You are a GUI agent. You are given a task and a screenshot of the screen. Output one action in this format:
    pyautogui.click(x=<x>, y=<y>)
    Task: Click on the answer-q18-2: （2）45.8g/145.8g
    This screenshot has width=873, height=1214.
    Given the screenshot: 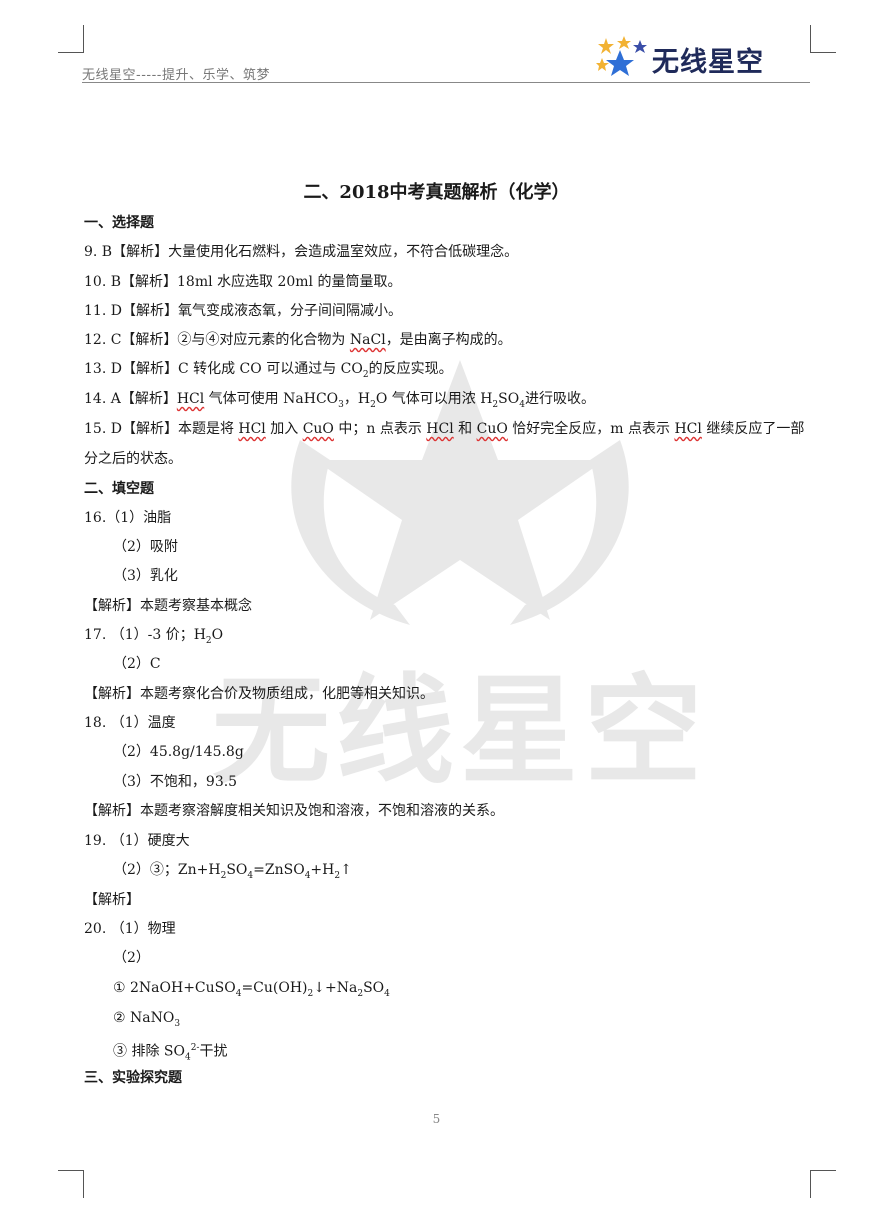 What is the action you would take?
    pyautogui.click(x=178, y=752)
    